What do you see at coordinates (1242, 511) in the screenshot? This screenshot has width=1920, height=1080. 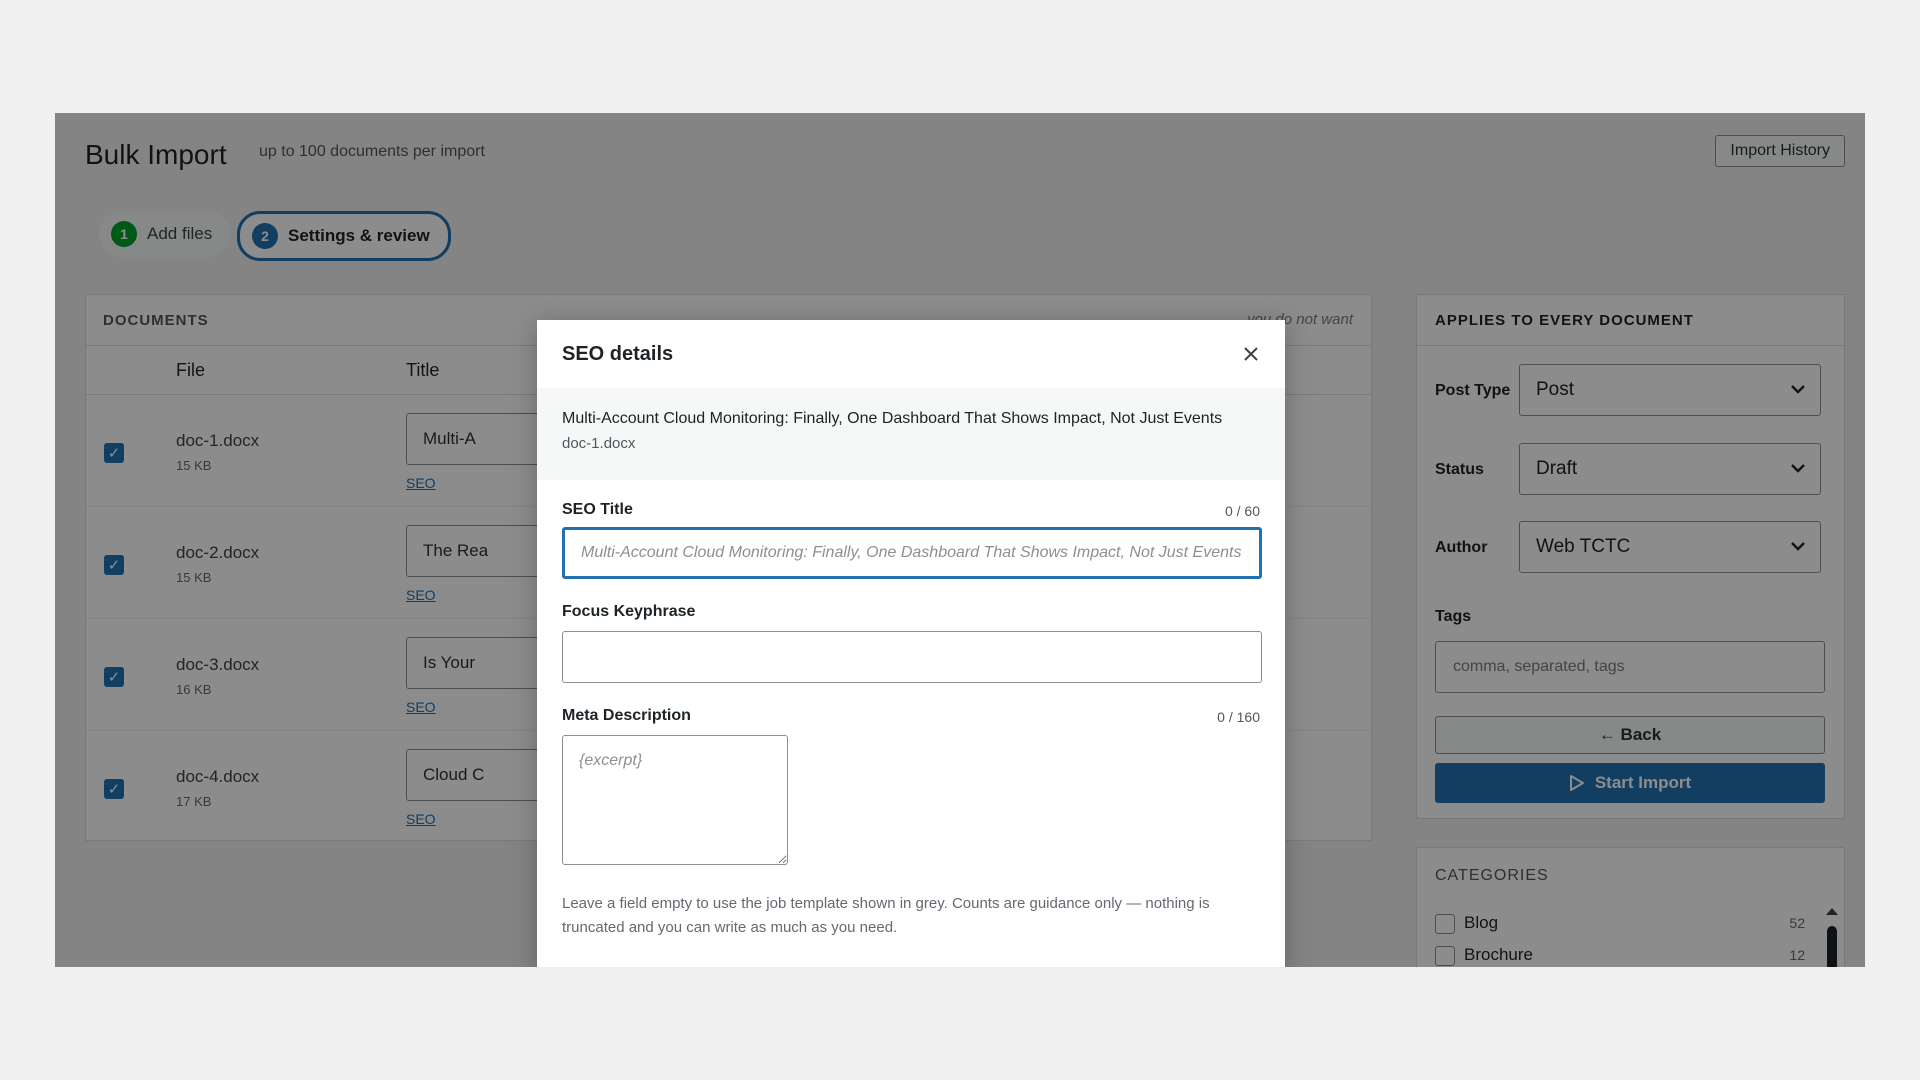 I see `seo-title-count: 0 / 60` at bounding box center [1242, 511].